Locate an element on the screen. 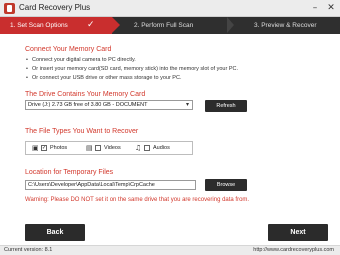 This screenshot has height=255, width=340. step-preview-recover: 3. Preview & Recover is located at coordinates (285, 25).